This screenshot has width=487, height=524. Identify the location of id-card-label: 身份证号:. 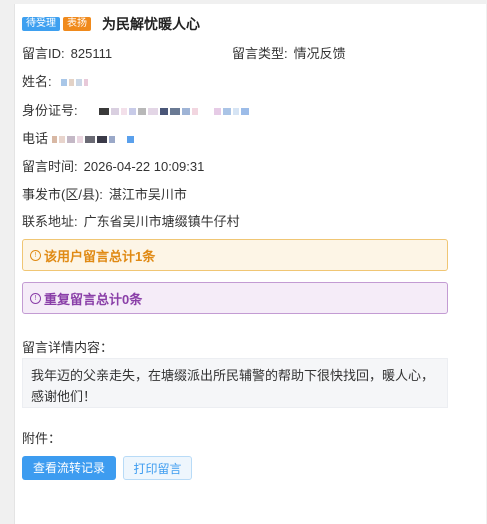
(50, 110).